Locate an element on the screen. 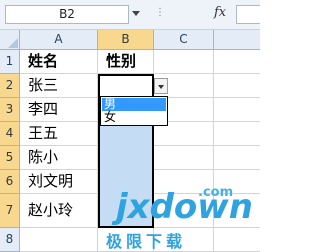 This screenshot has width=320, height=252. cell-d4 is located at coordinates (237, 134).